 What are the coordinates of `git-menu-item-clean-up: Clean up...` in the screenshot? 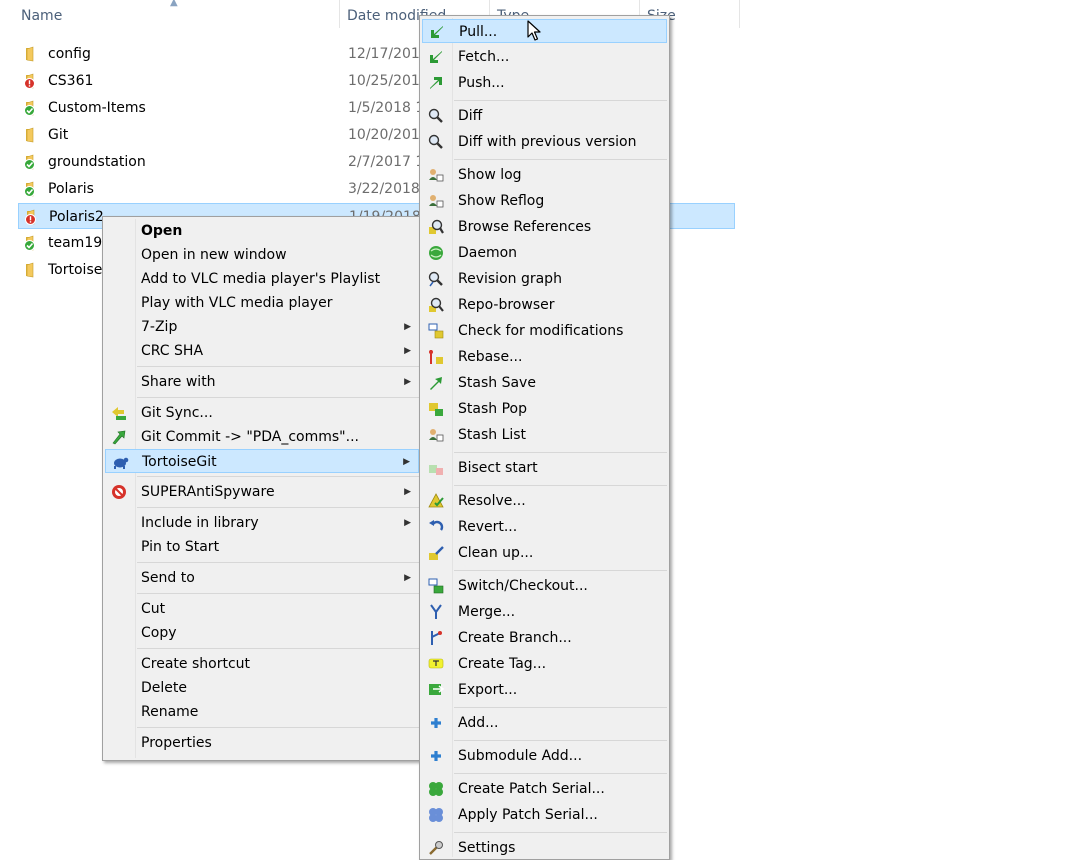 It's located at (544, 553).